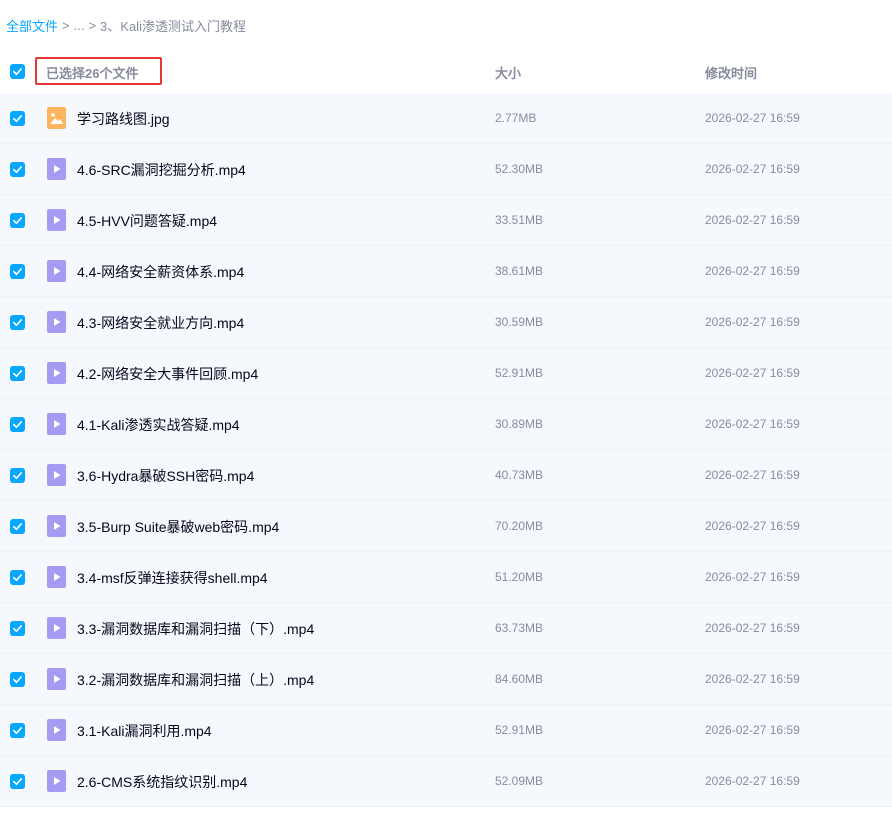 The width and height of the screenshot is (892, 823). I want to click on breadcrumb: 全部文件 > ... > 3、Kali渗透测试入门教程, so click(126, 25).